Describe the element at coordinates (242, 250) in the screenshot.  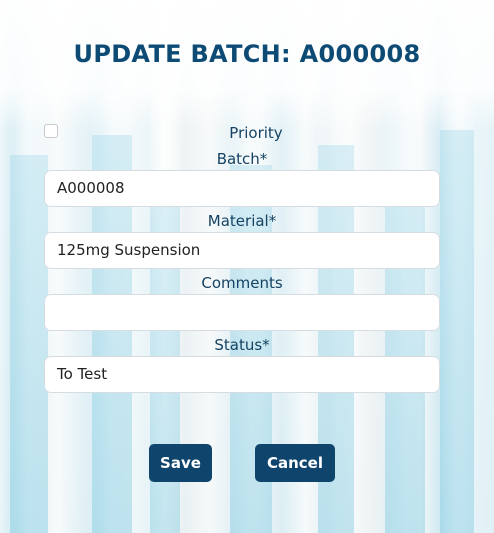
I see `material-input: 125mg Suspension` at that location.